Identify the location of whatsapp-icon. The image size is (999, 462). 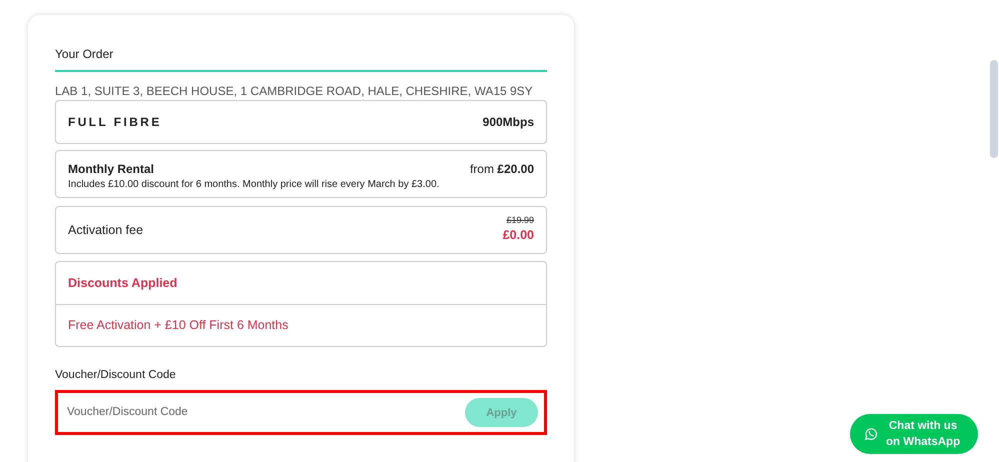
(871, 434).